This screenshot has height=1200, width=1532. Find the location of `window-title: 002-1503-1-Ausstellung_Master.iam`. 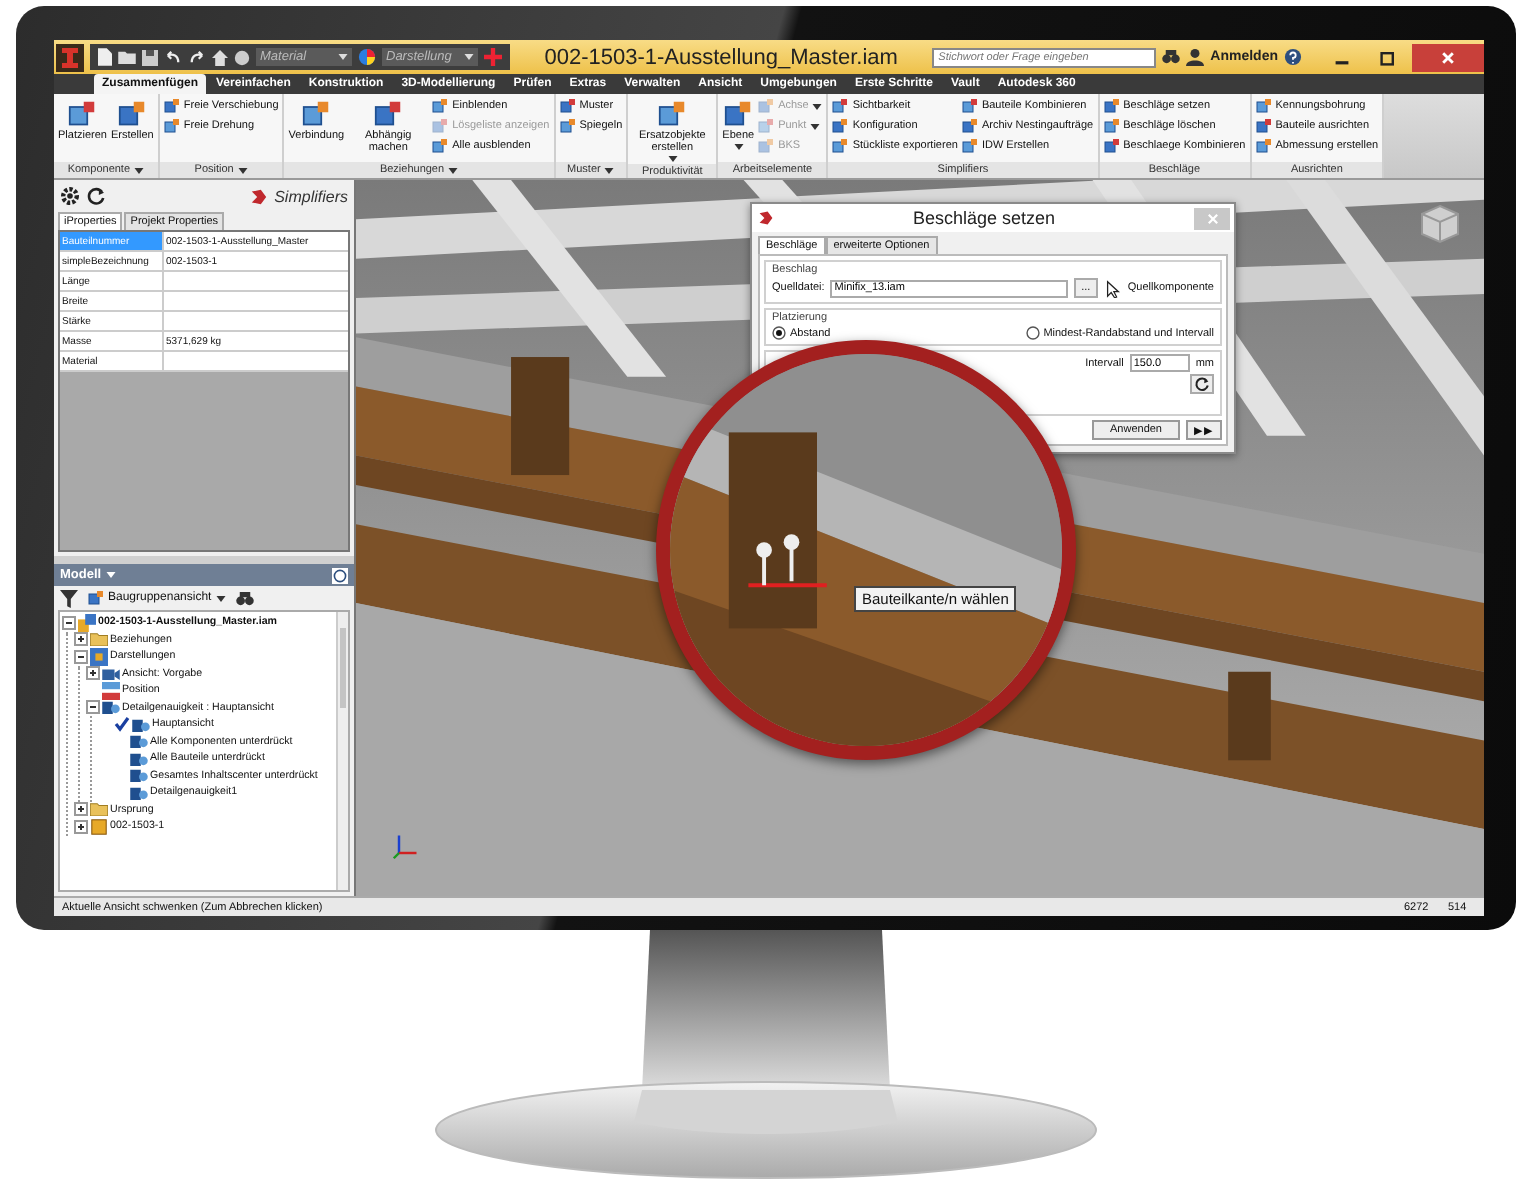

window-title: 002-1503-1-Ausstellung_Master.iam is located at coordinates (721, 57).